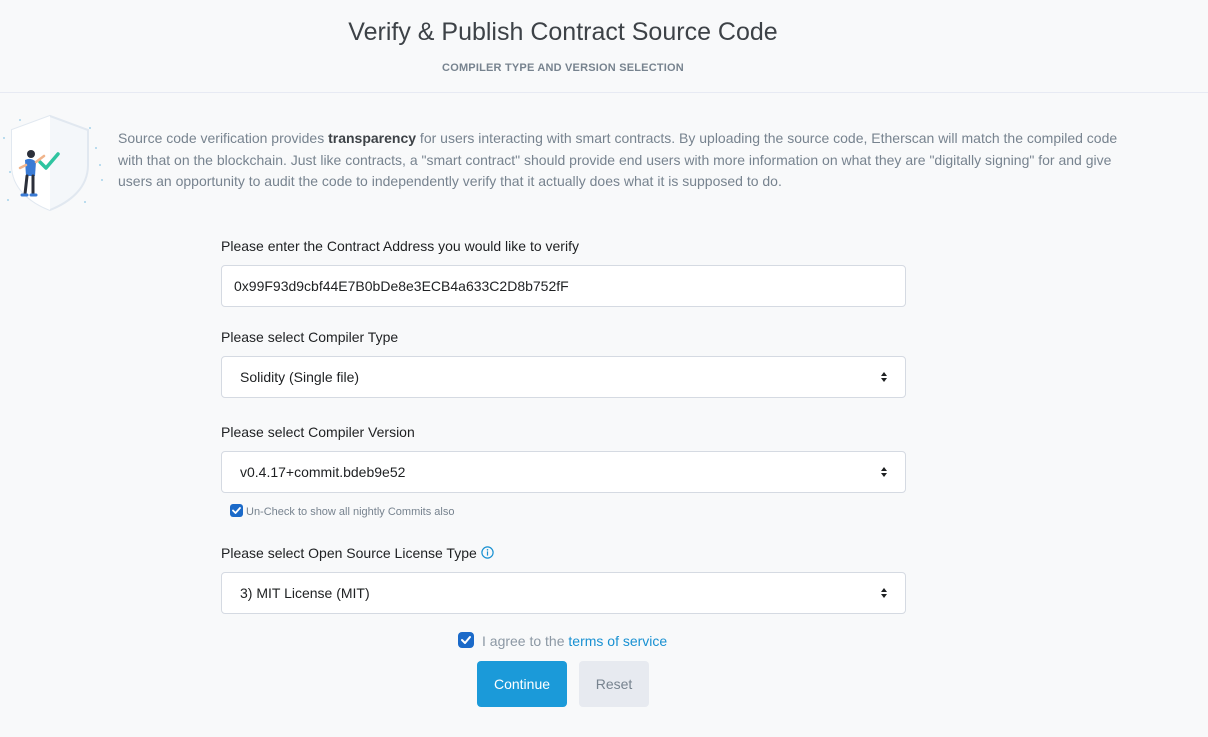 This screenshot has height=737, width=1208. I want to click on reset-button: Reset, so click(614, 684).